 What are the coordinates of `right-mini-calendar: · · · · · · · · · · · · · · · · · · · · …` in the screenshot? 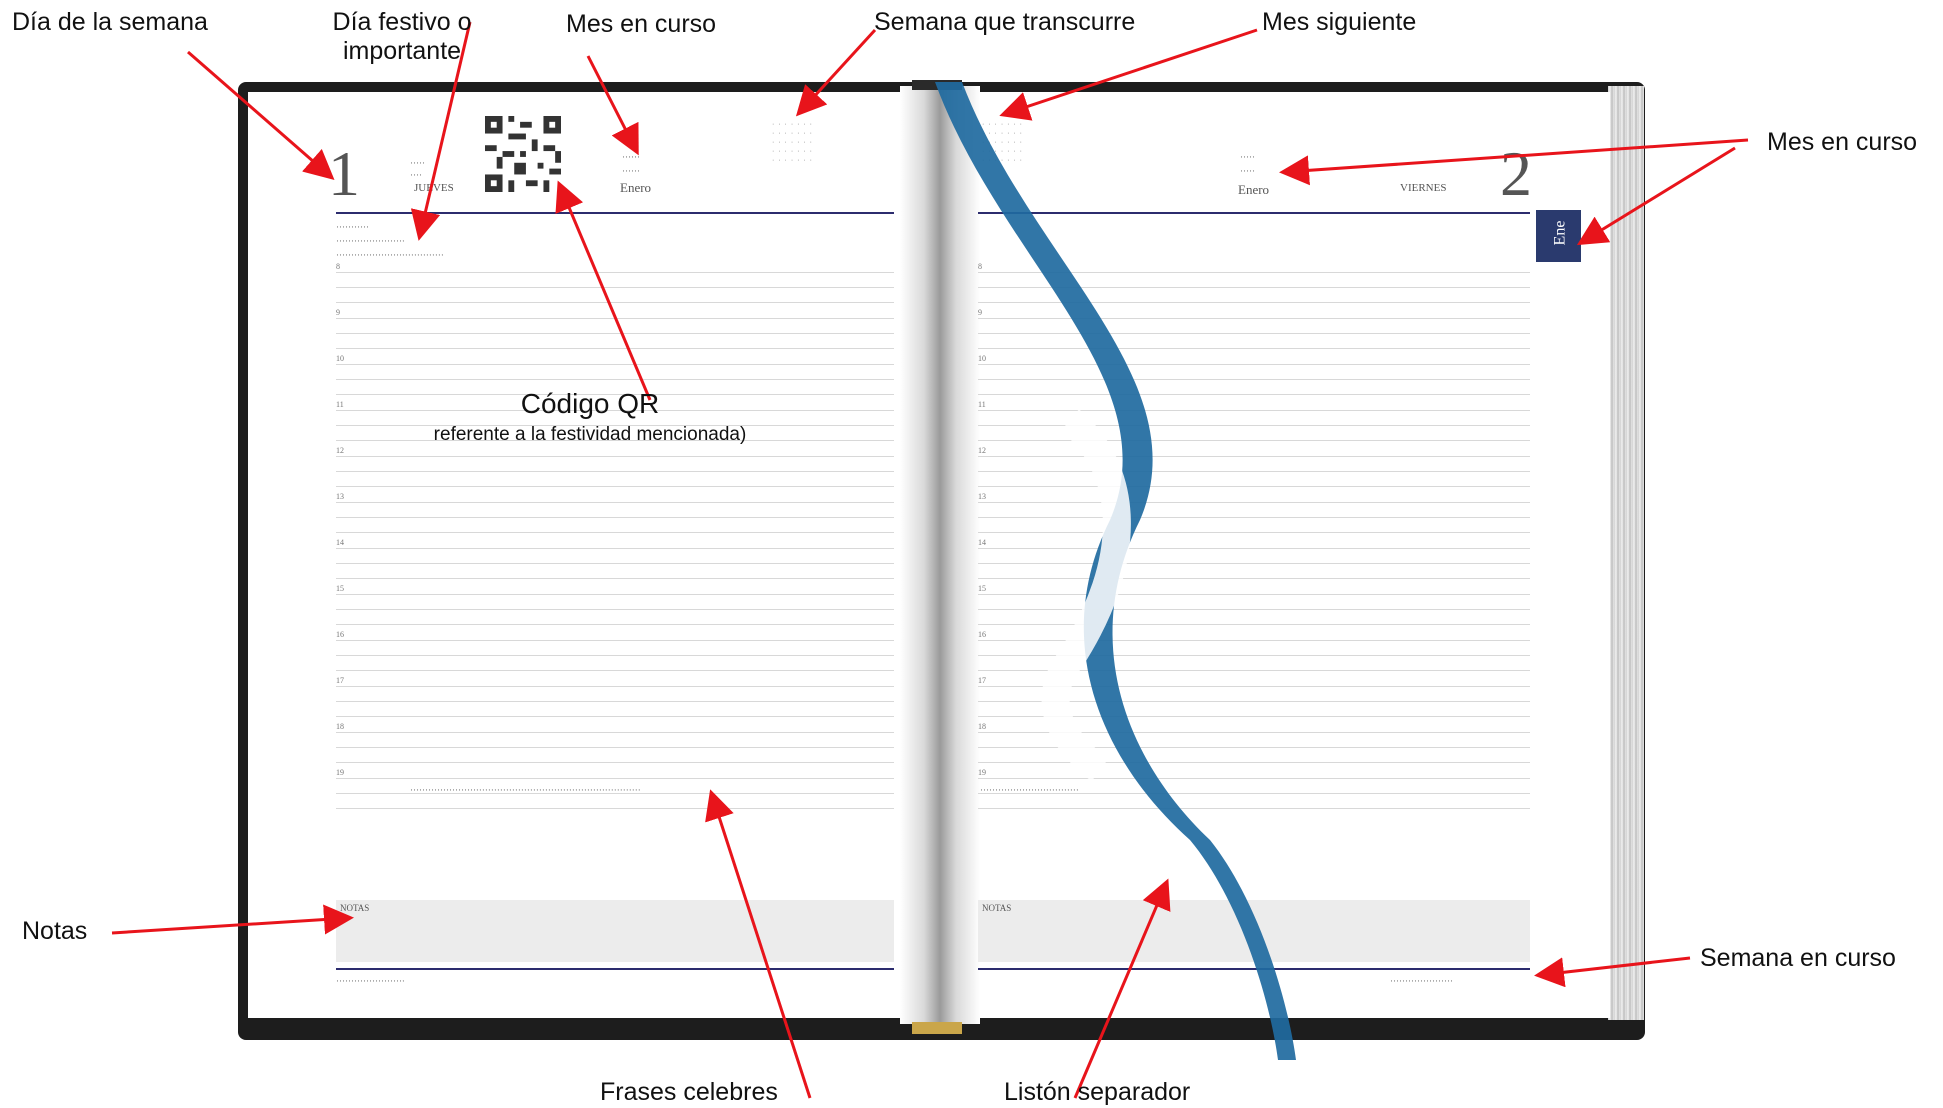 It's located at (1002, 142).